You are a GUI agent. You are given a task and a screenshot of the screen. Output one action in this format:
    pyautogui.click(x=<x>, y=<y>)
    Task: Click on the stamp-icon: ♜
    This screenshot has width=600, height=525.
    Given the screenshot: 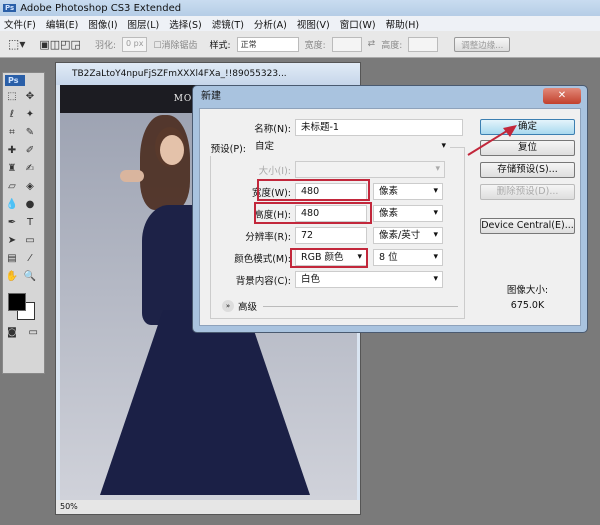 What is the action you would take?
    pyautogui.click(x=12, y=169)
    